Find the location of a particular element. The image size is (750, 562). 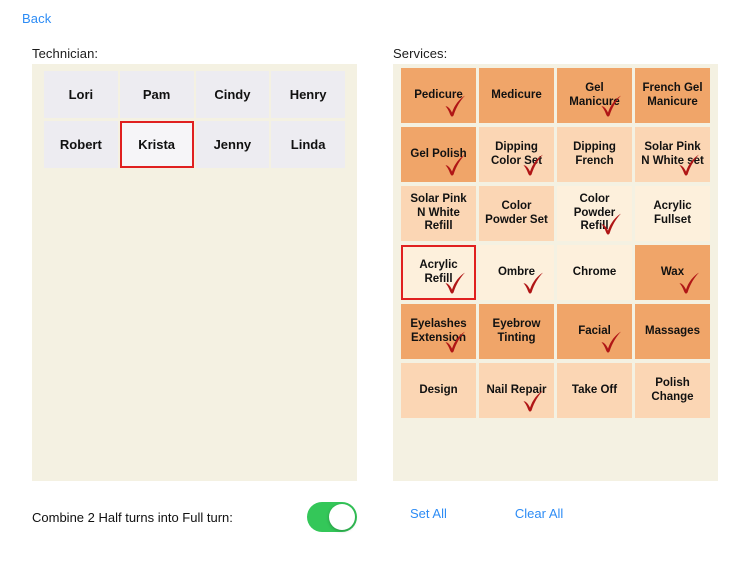

service-cell: Color Powder Set is located at coordinates (516, 213).